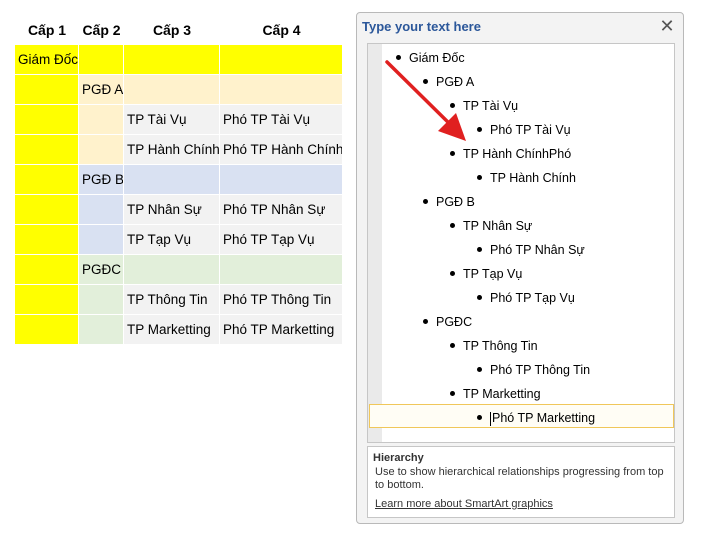 The height and width of the screenshot is (547, 716). Describe the element at coordinates (47, 60) in the screenshot. I see `table-cell: Giám Đốc` at that location.